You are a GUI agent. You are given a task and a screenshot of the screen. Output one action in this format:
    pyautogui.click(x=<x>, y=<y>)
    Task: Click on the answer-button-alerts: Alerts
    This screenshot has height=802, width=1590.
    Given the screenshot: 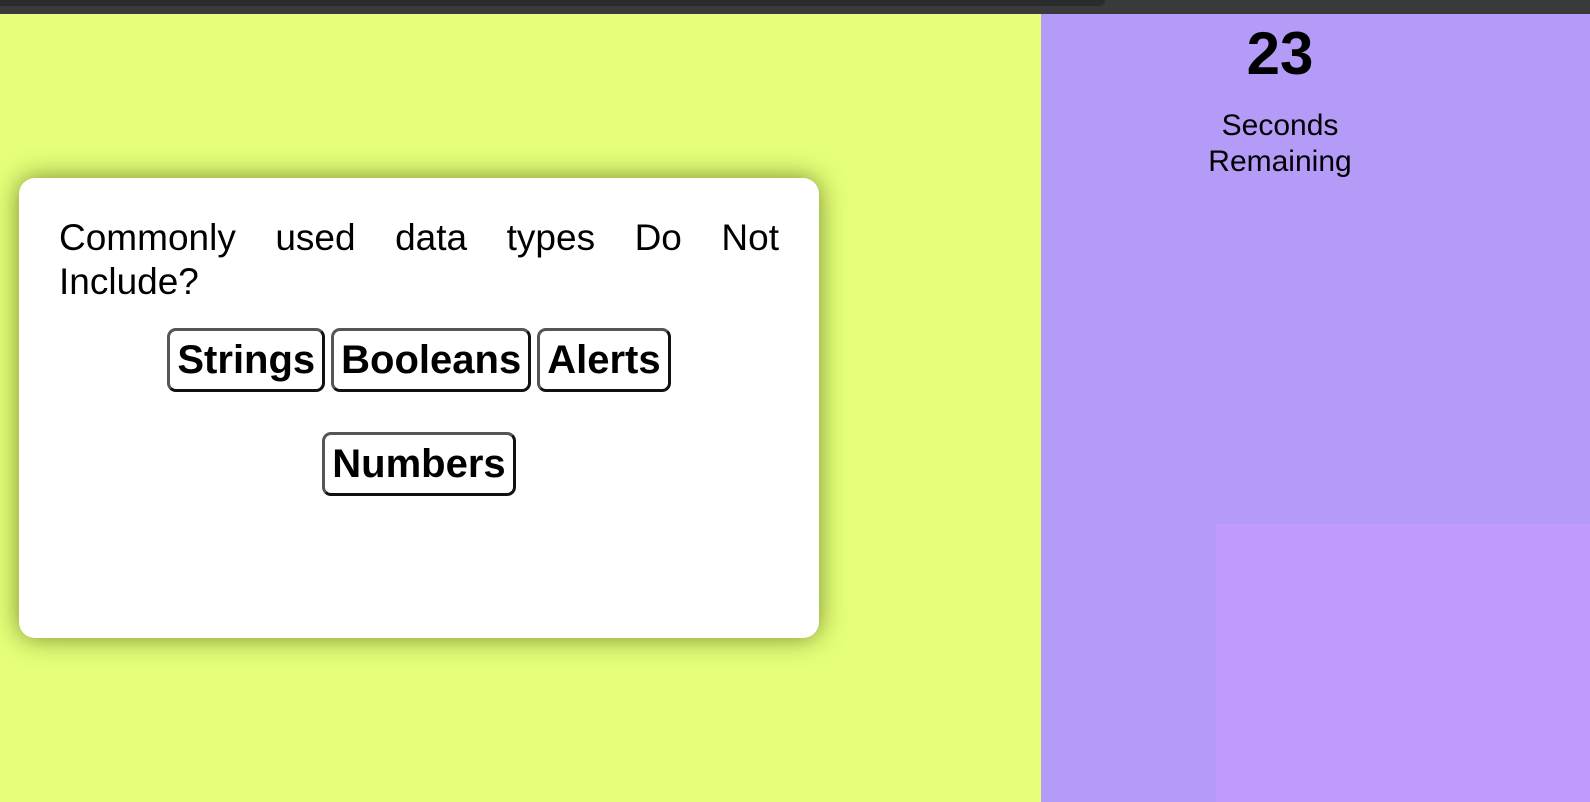 What is the action you would take?
    pyautogui.click(x=604, y=360)
    